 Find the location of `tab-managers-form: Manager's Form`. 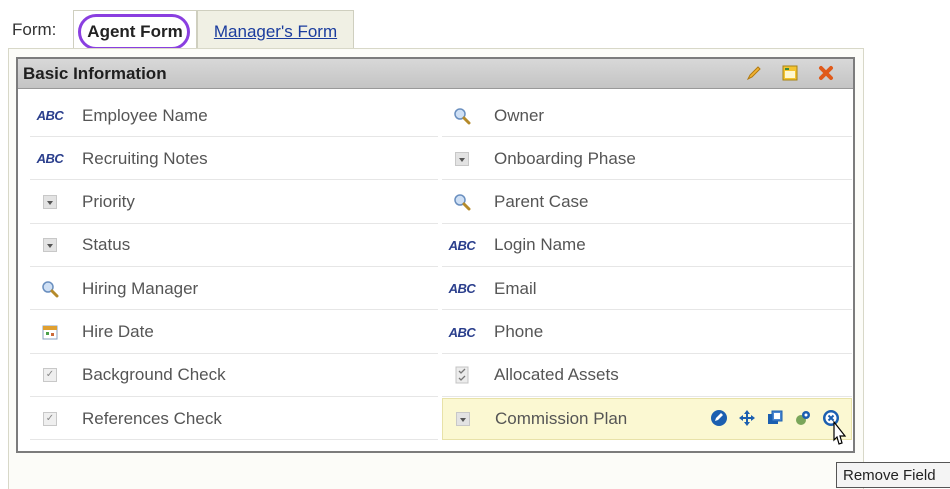

tab-managers-form: Manager's Form is located at coordinates (275, 31).